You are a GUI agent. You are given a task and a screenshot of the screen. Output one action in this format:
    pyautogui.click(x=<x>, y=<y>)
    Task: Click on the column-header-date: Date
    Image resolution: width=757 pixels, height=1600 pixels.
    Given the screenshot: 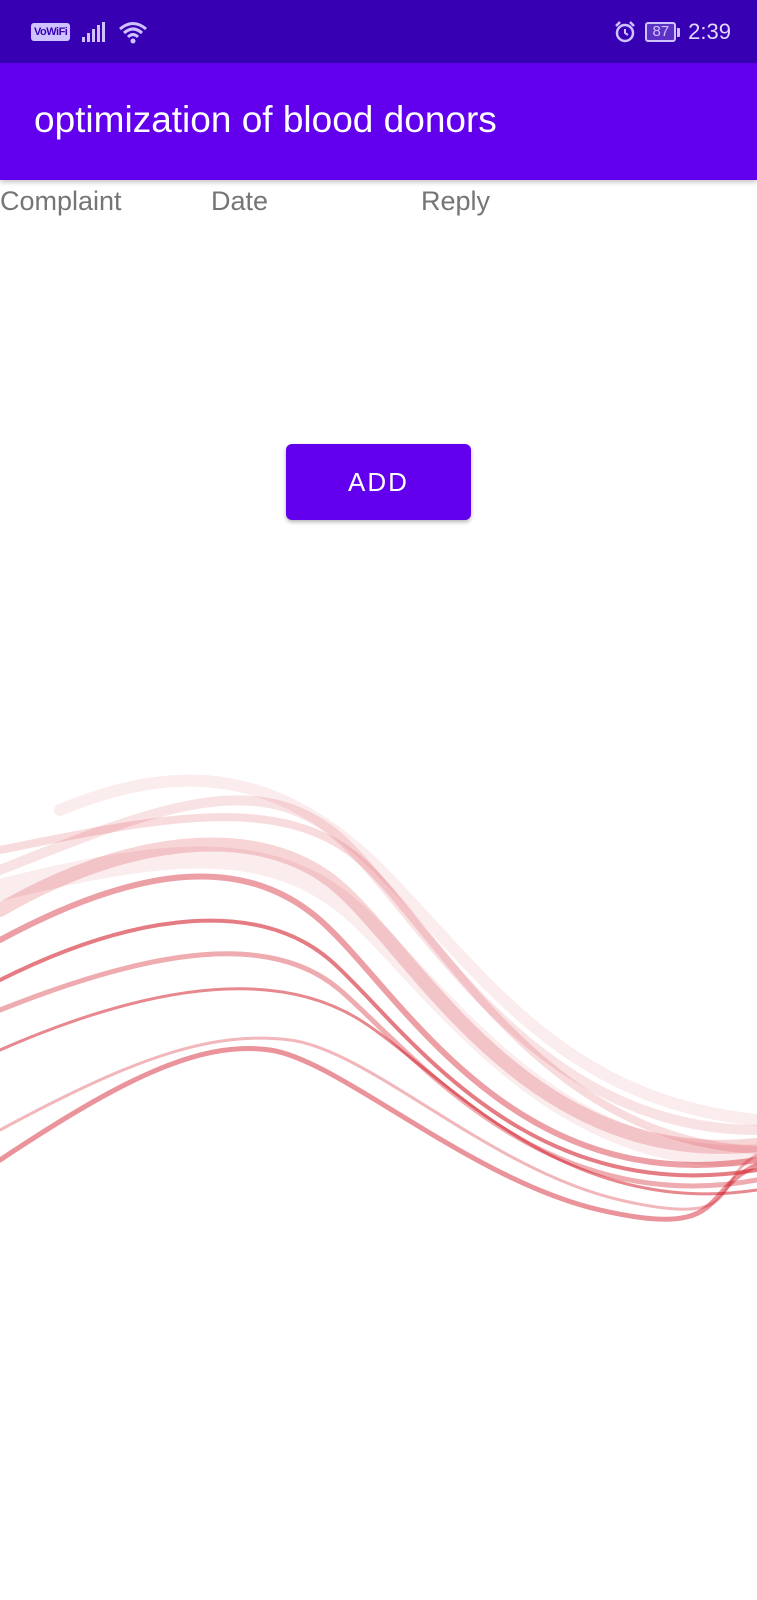 What is the action you would take?
    pyautogui.click(x=240, y=201)
    